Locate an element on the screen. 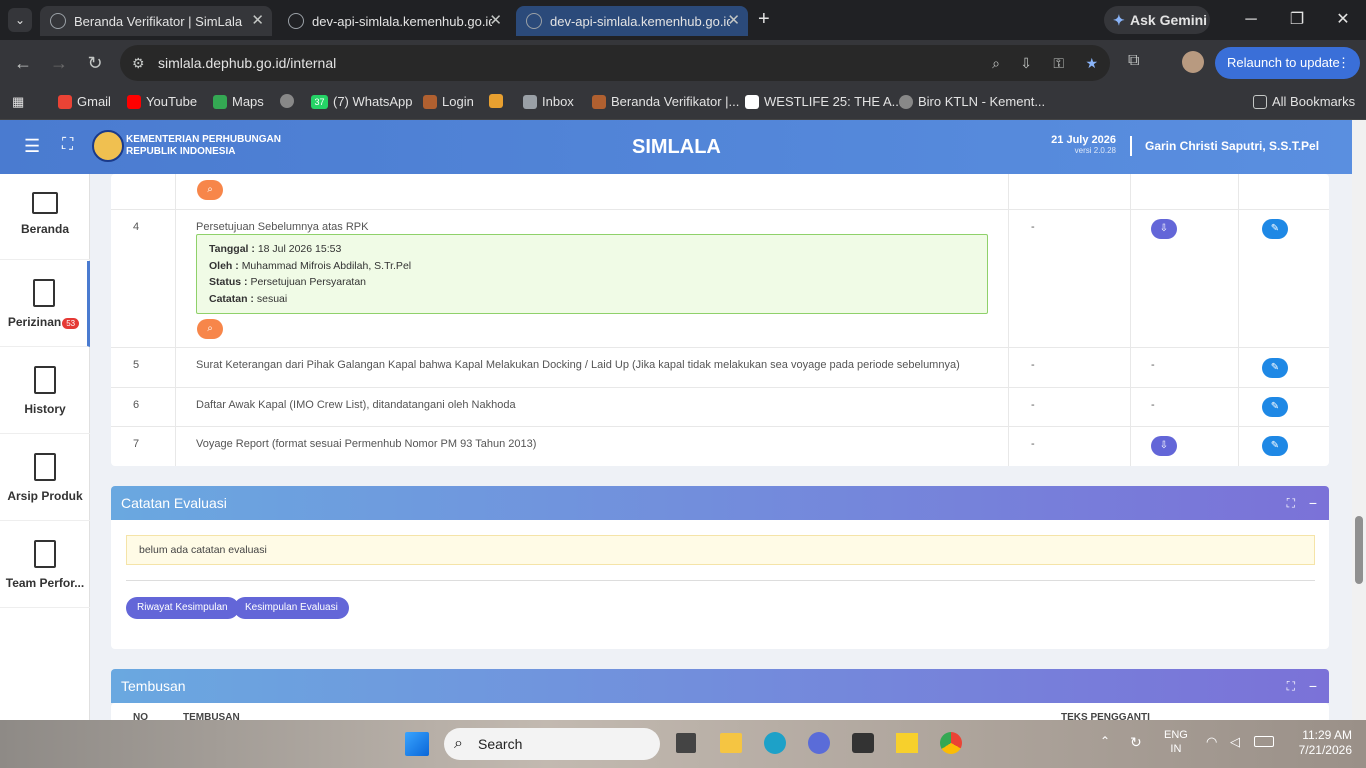 The height and width of the screenshot is (768, 1366). row-number: 5 is located at coordinates (136, 365).